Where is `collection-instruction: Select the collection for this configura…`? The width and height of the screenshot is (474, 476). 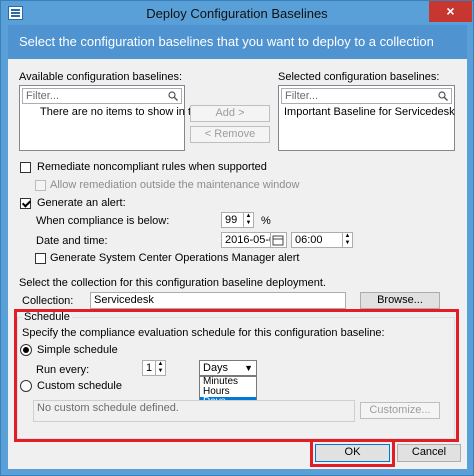
collection-instruction: Select the collection for this configura… is located at coordinates (172, 283).